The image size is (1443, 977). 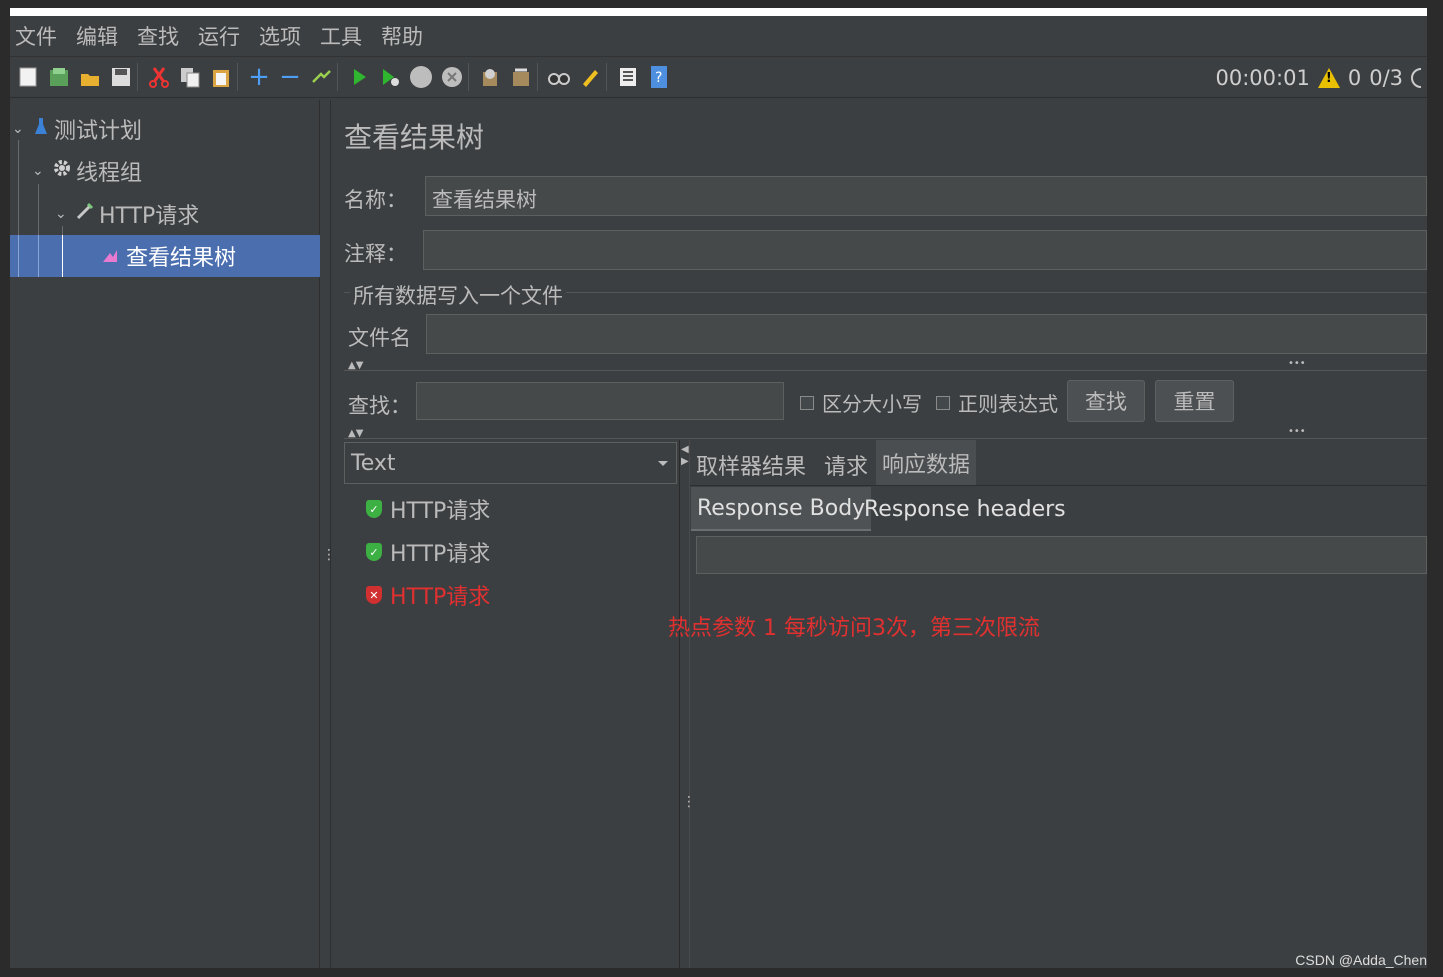 I want to click on cut-icon, so click(x=159, y=77).